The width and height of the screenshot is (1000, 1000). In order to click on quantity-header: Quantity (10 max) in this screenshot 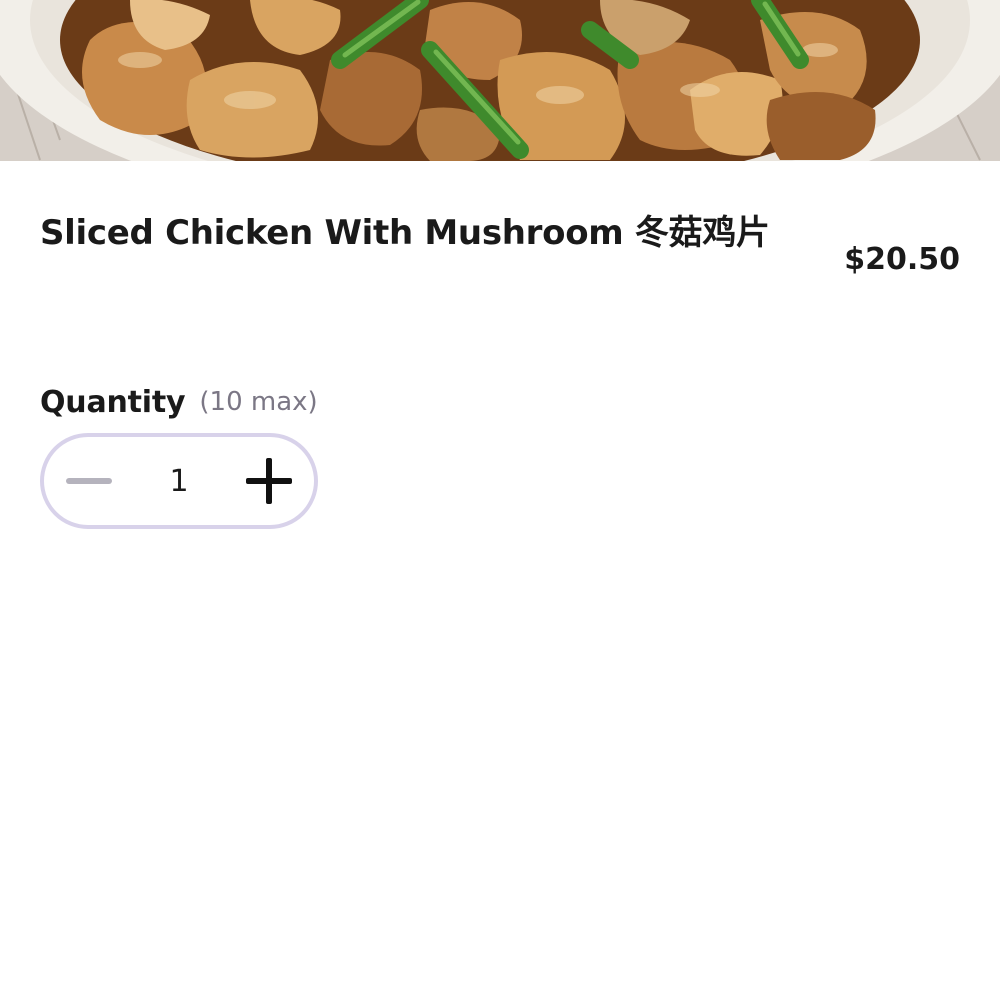, I will do `click(179, 402)`.